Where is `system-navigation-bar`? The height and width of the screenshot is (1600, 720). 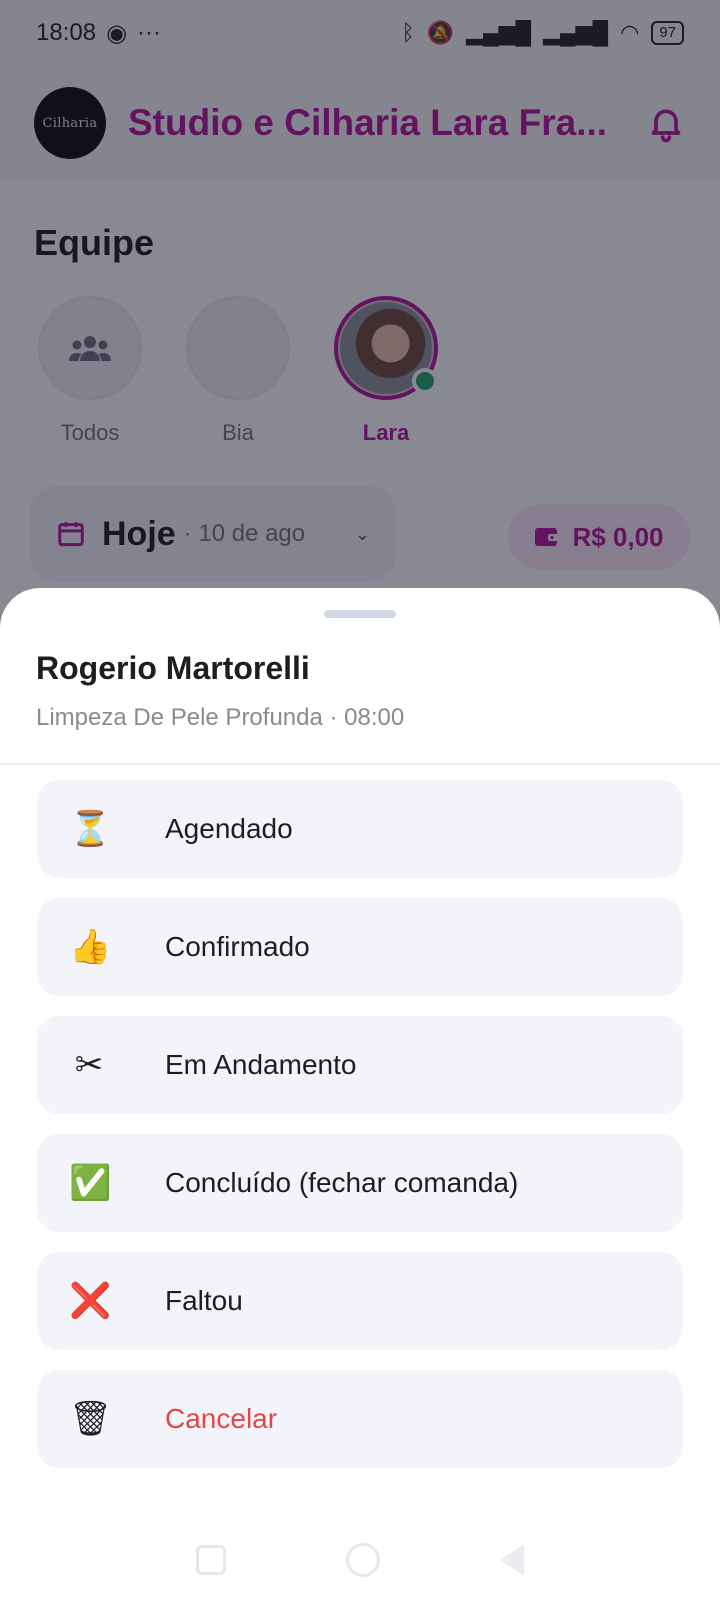
system-navigation-bar is located at coordinates (360, 1560).